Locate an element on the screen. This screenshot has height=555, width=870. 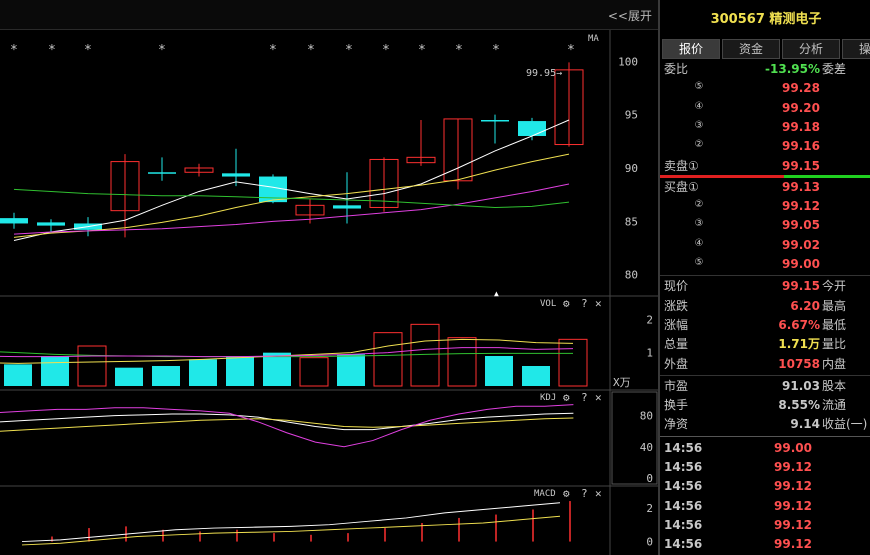
ask-level-icon: ⑤ is located at coordinates (699, 87).